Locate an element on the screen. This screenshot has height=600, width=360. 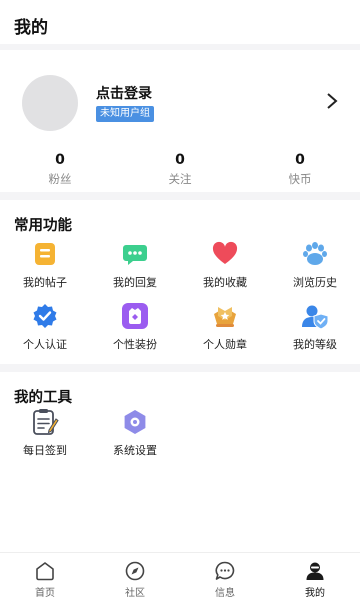
stat-label: 粉丝 is located at coordinates (60, 179).